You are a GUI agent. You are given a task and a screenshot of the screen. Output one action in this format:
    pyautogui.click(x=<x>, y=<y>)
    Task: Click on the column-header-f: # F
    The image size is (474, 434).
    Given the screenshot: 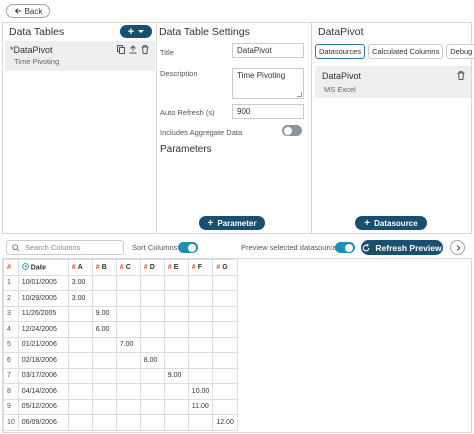 What is the action you would take?
    pyautogui.click(x=200, y=267)
    